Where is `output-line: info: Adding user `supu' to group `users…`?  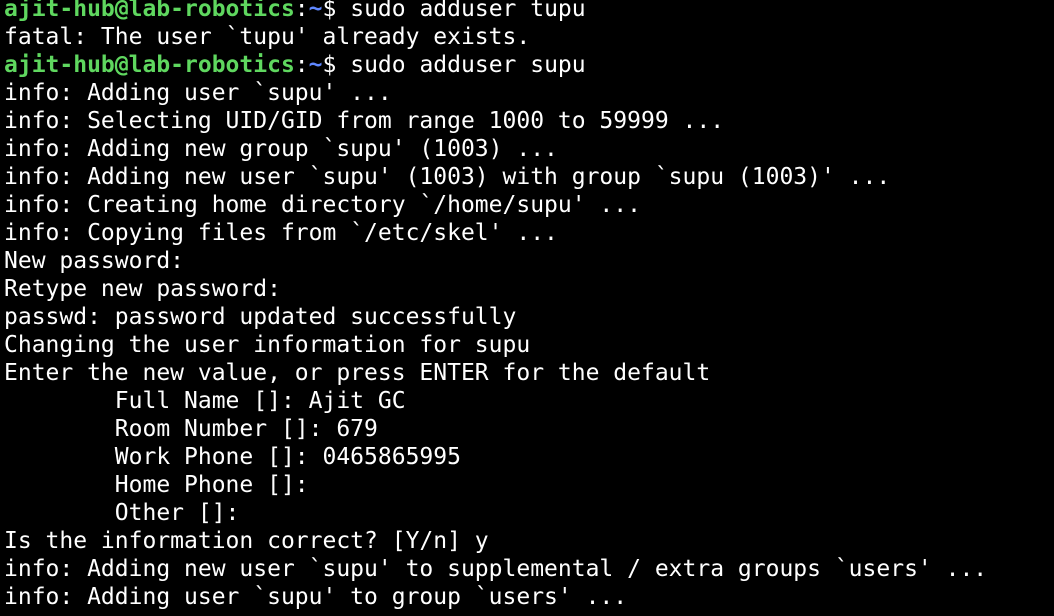 output-line: info: Adding user `supu' to group `users… is located at coordinates (316, 597).